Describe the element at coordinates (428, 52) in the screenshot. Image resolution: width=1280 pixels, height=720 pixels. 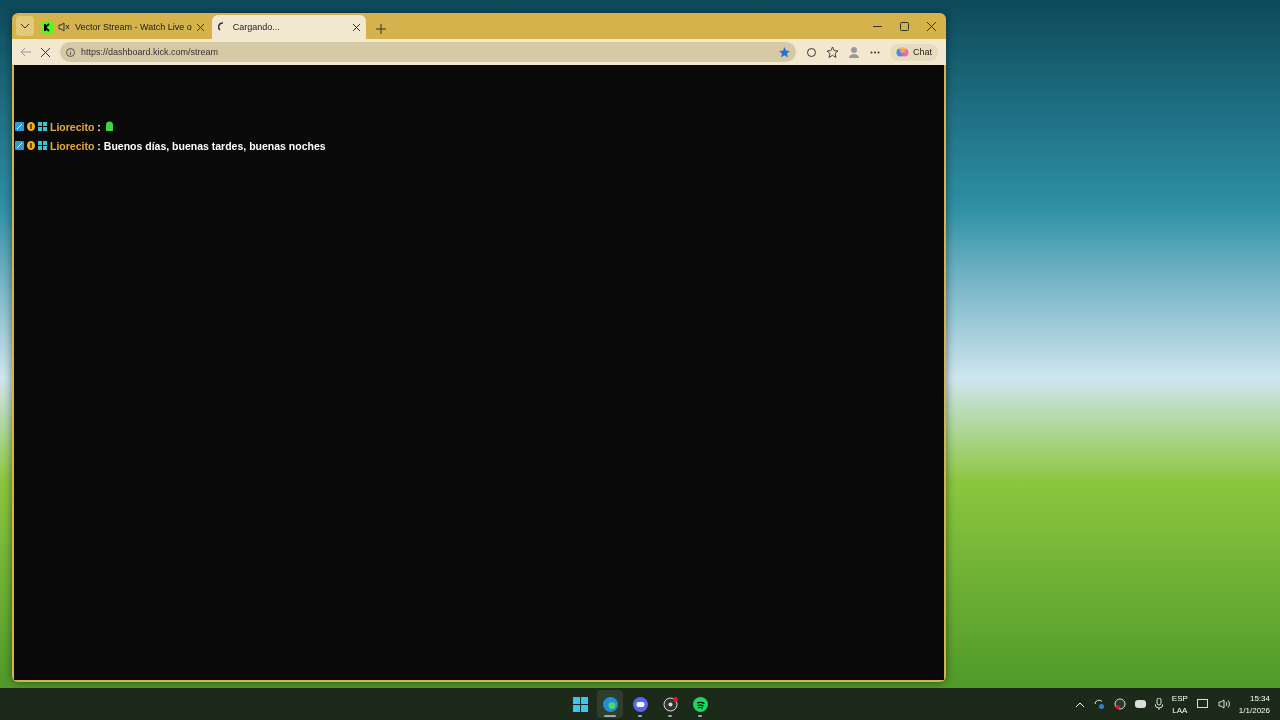
I see `address-bar: https://dashboard.kick.com/stream` at that location.